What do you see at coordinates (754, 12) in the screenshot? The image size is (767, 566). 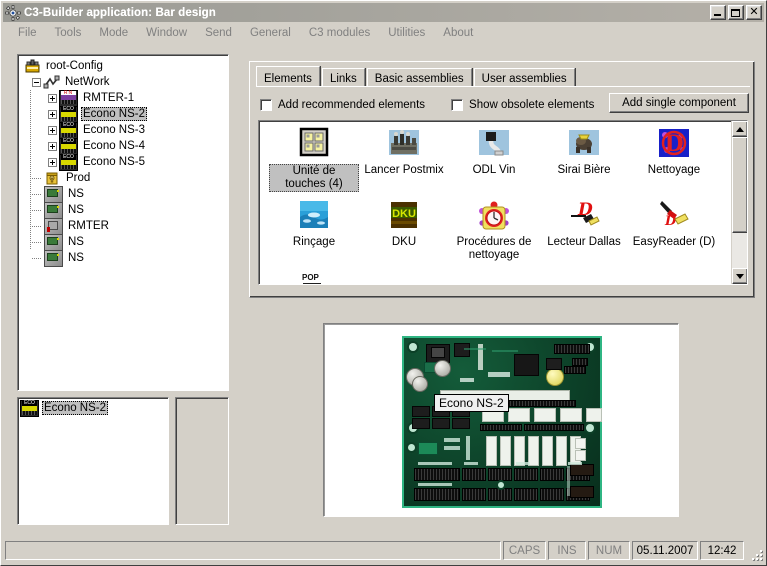 I see `close-button: ✕` at bounding box center [754, 12].